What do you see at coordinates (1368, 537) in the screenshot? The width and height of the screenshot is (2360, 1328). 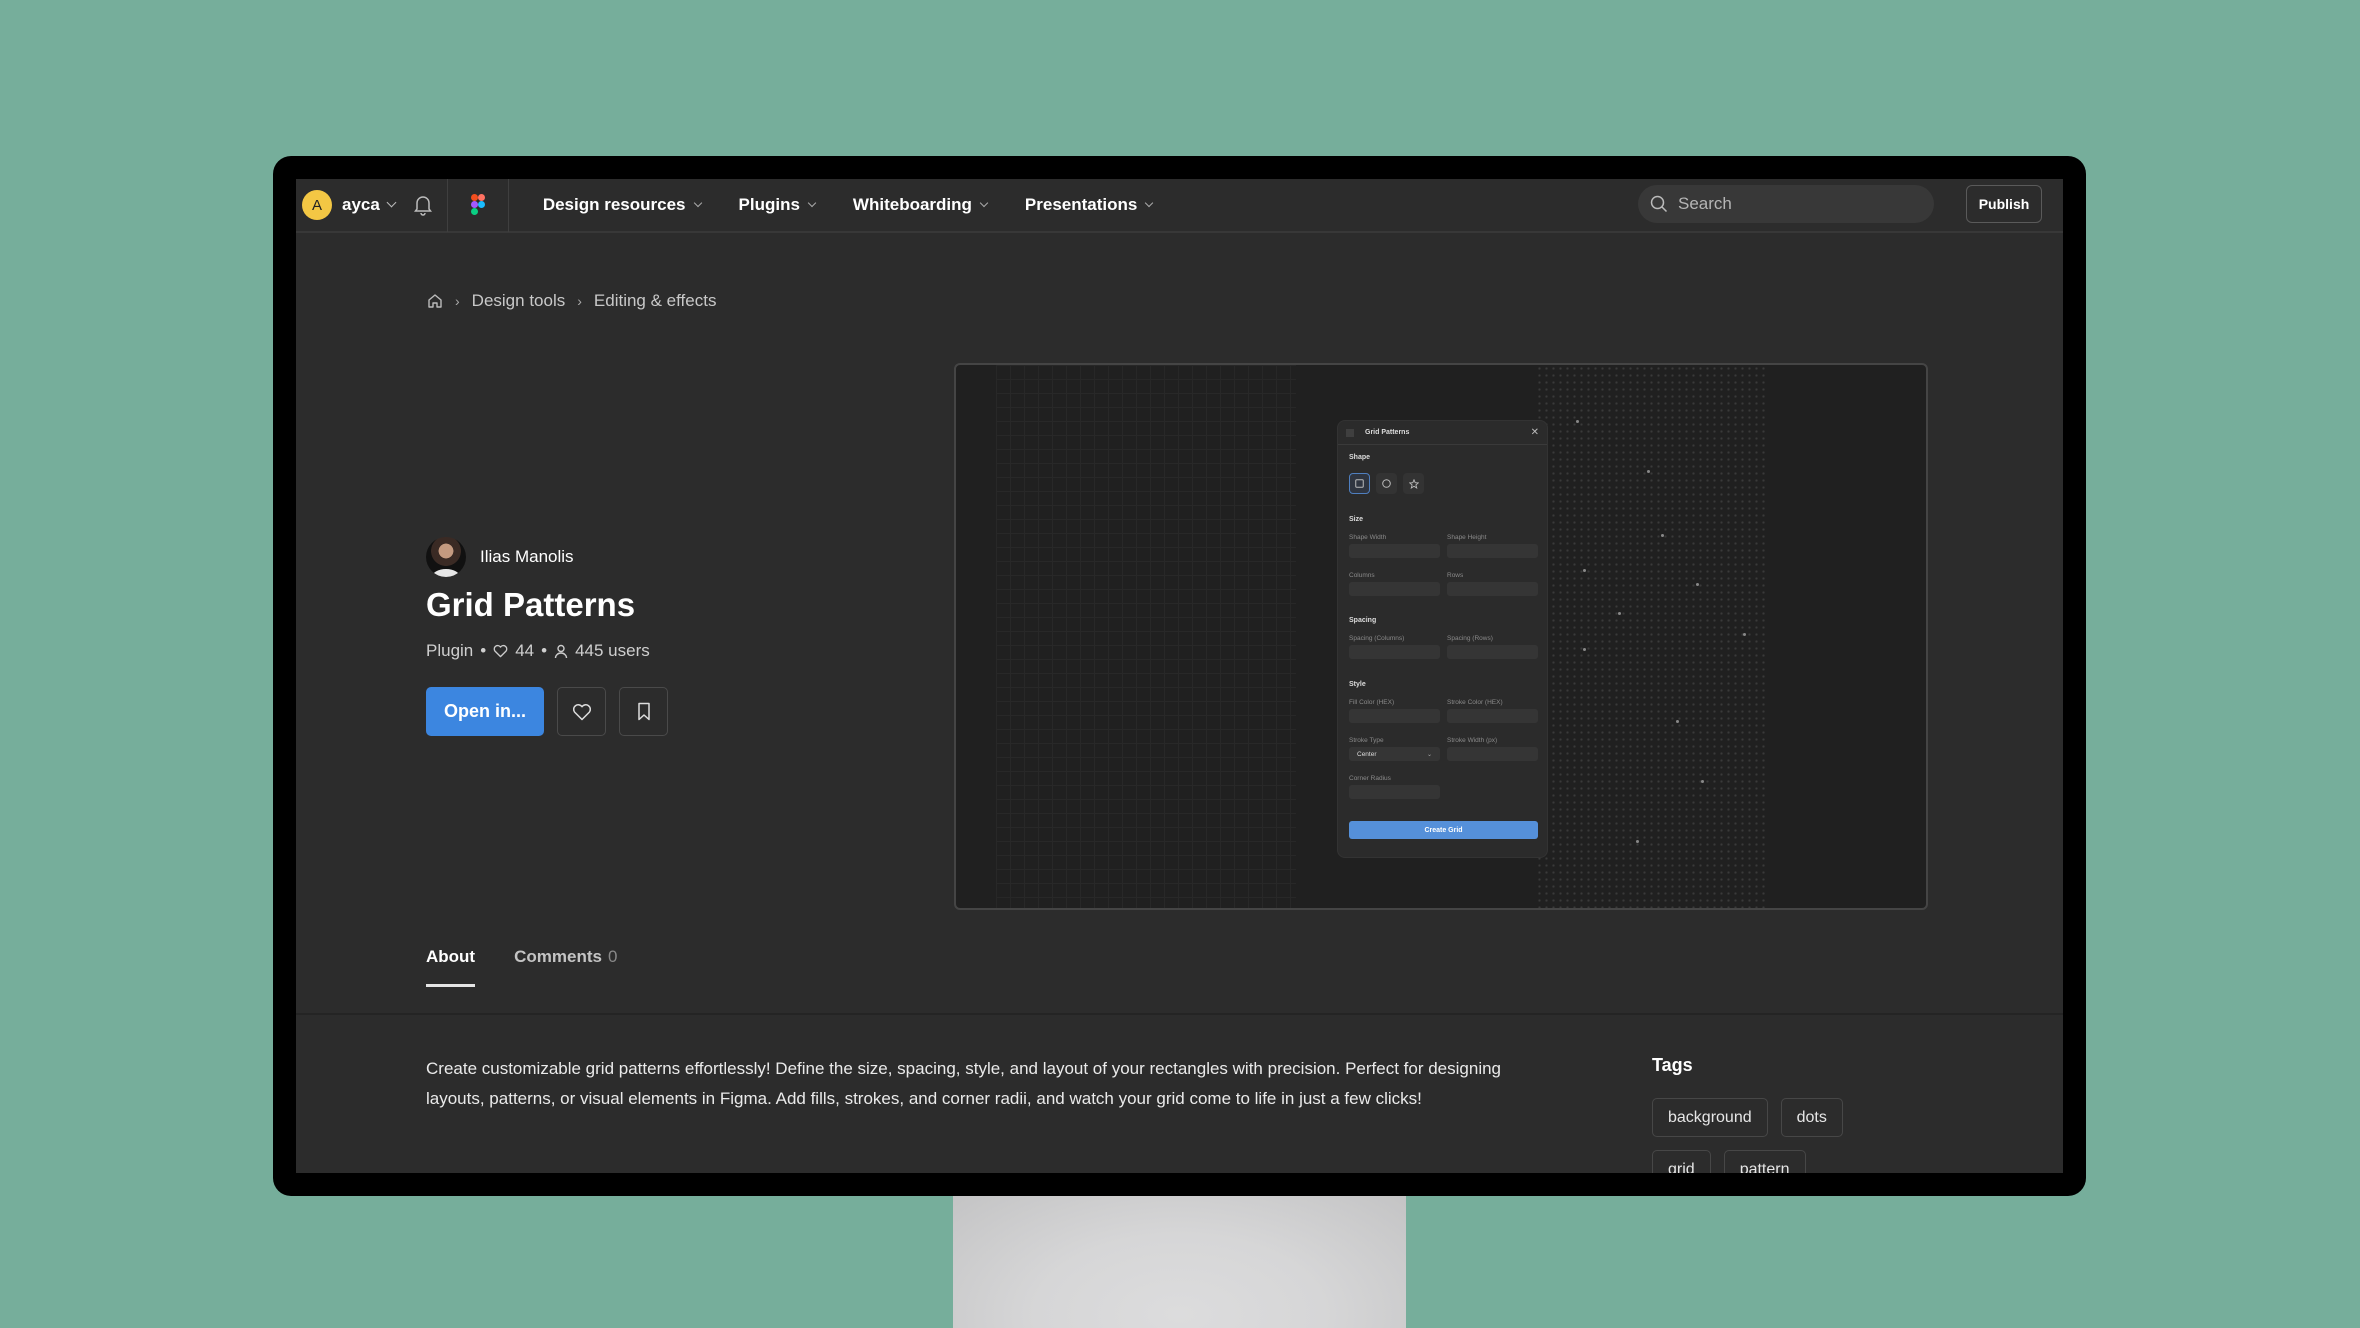 I see `field-label: Shape Width` at bounding box center [1368, 537].